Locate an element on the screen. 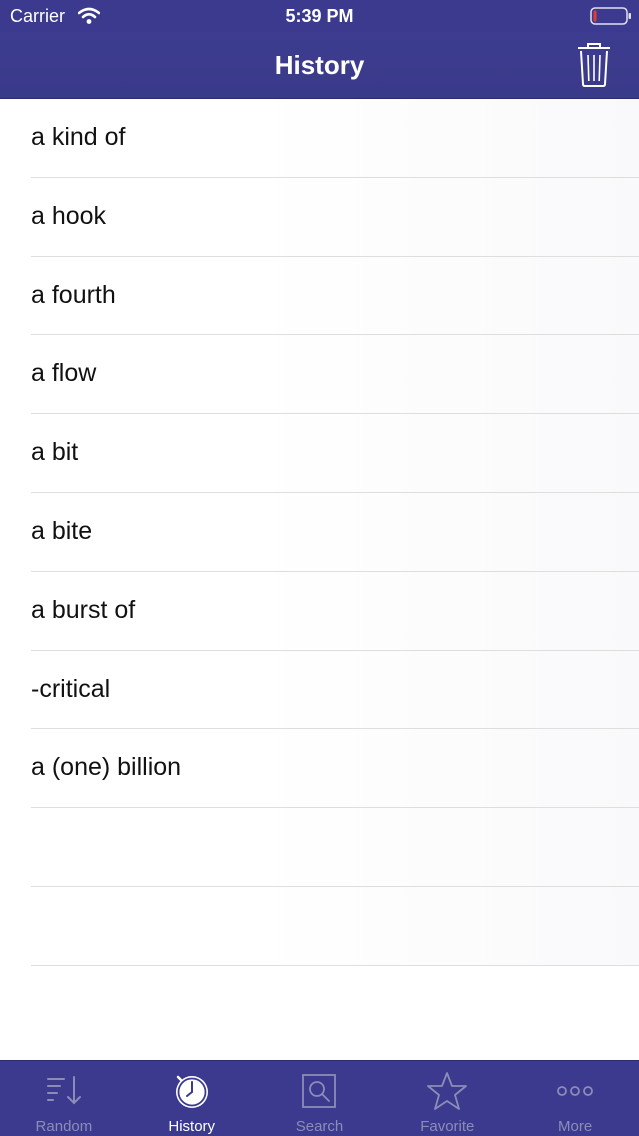  tab-label: Random is located at coordinates (64, 1126).